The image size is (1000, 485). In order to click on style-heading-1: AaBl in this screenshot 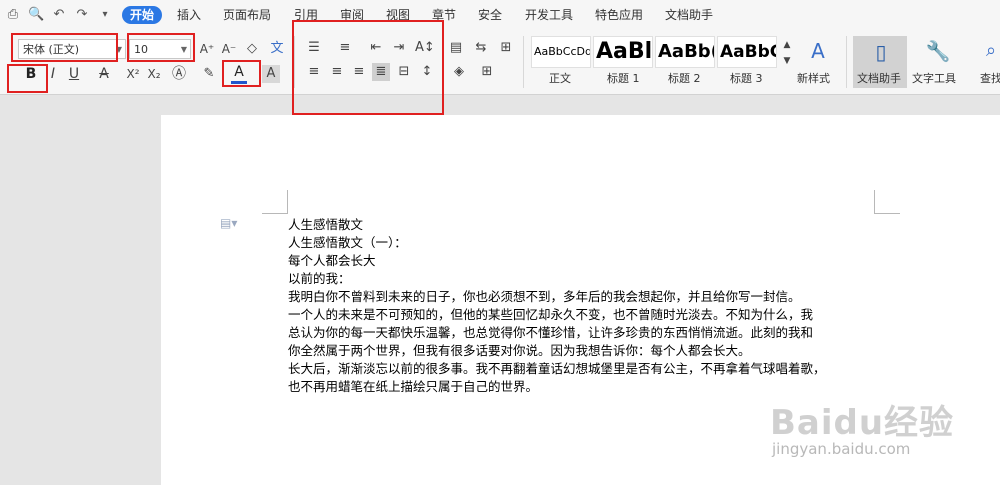, I will do `click(623, 52)`.